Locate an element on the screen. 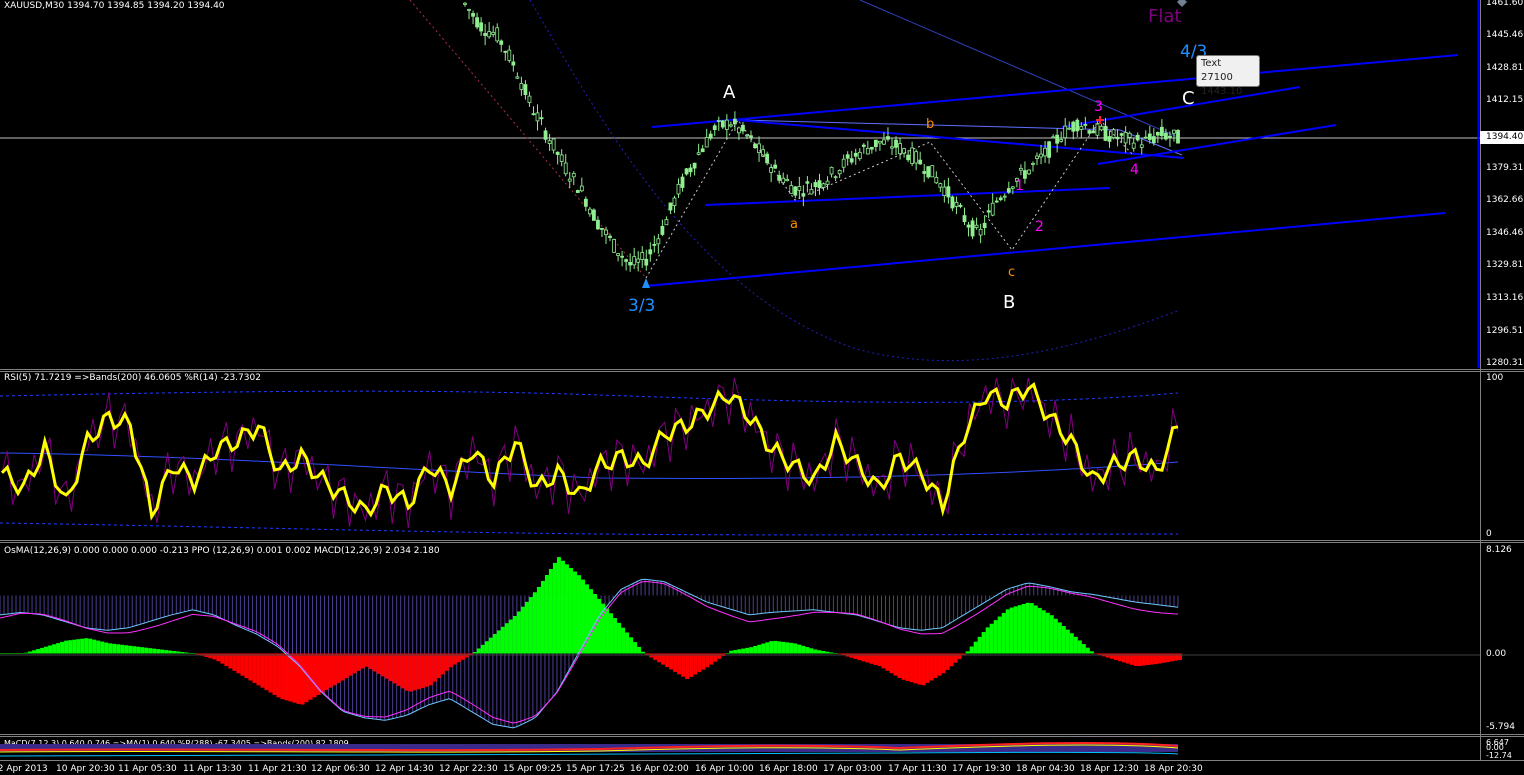 The height and width of the screenshot is (775, 1524). wave-zigzag is located at coordinates (889, 199).